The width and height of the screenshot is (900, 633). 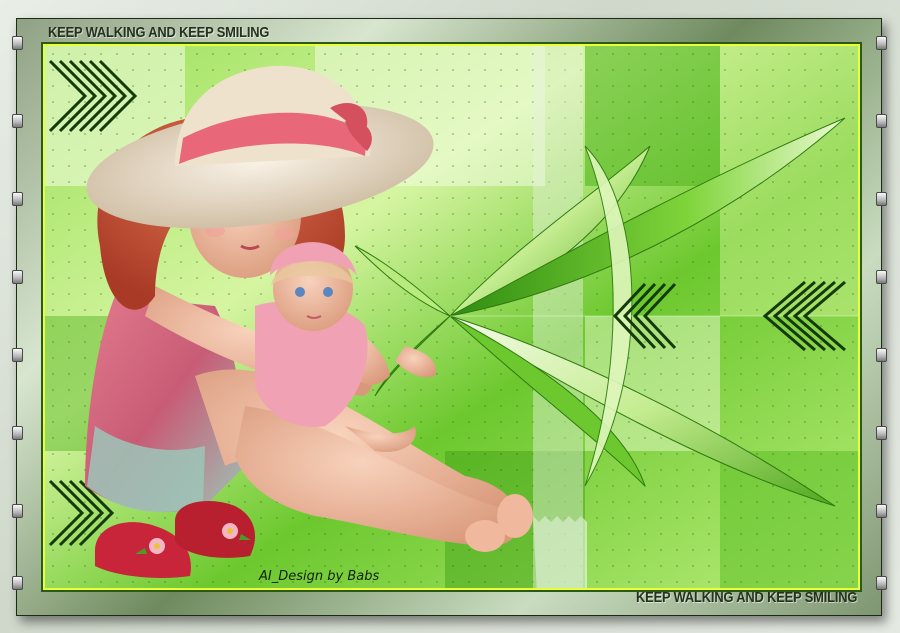 I want to click on title-bottom: KEEP WALKING AND KEEP SMILING, so click(x=747, y=597).